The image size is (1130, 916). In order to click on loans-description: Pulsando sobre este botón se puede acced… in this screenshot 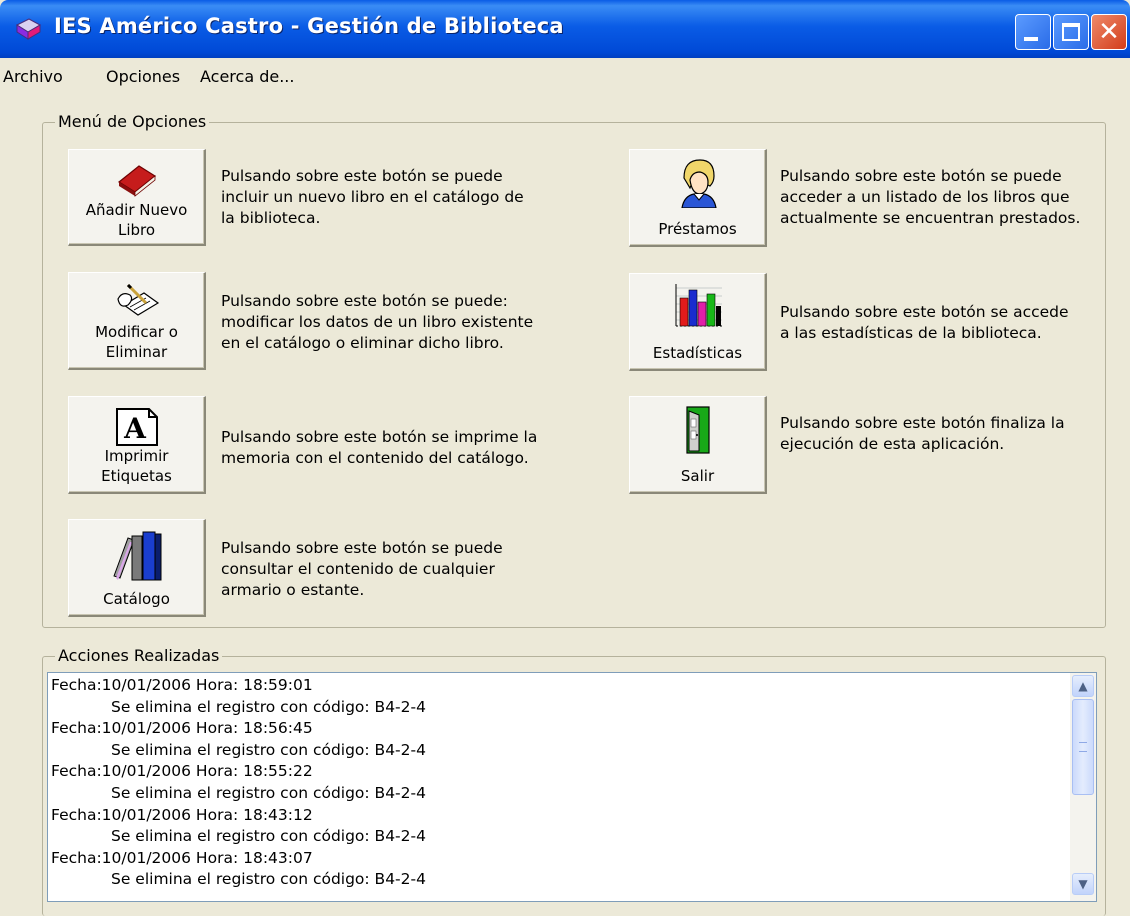, I will do `click(943, 197)`.